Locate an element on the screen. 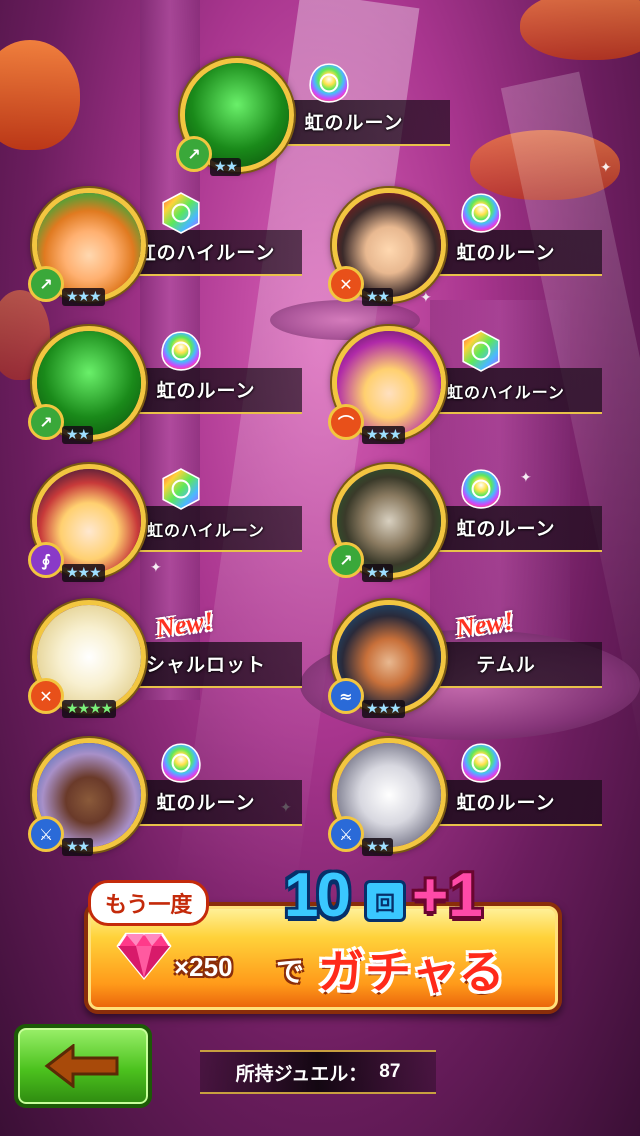  back-button is located at coordinates (83, 1066).